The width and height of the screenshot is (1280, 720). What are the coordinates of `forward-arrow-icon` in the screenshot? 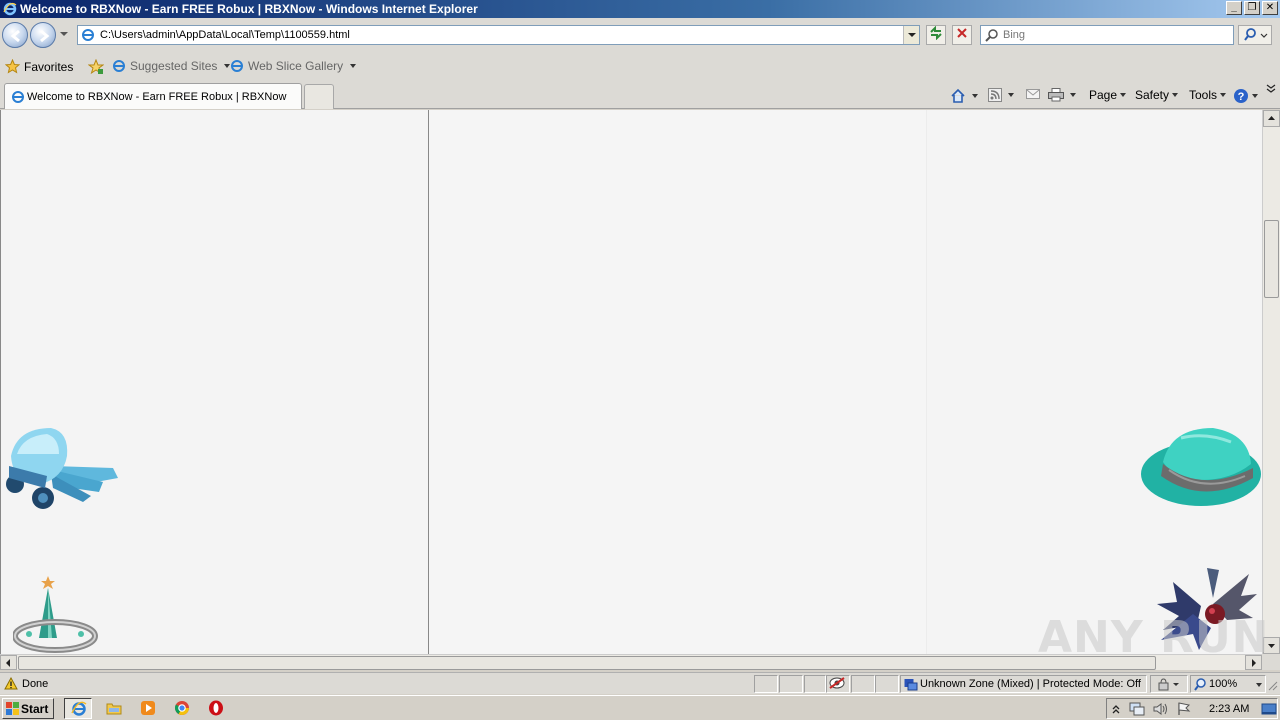 It's located at (45, 36).